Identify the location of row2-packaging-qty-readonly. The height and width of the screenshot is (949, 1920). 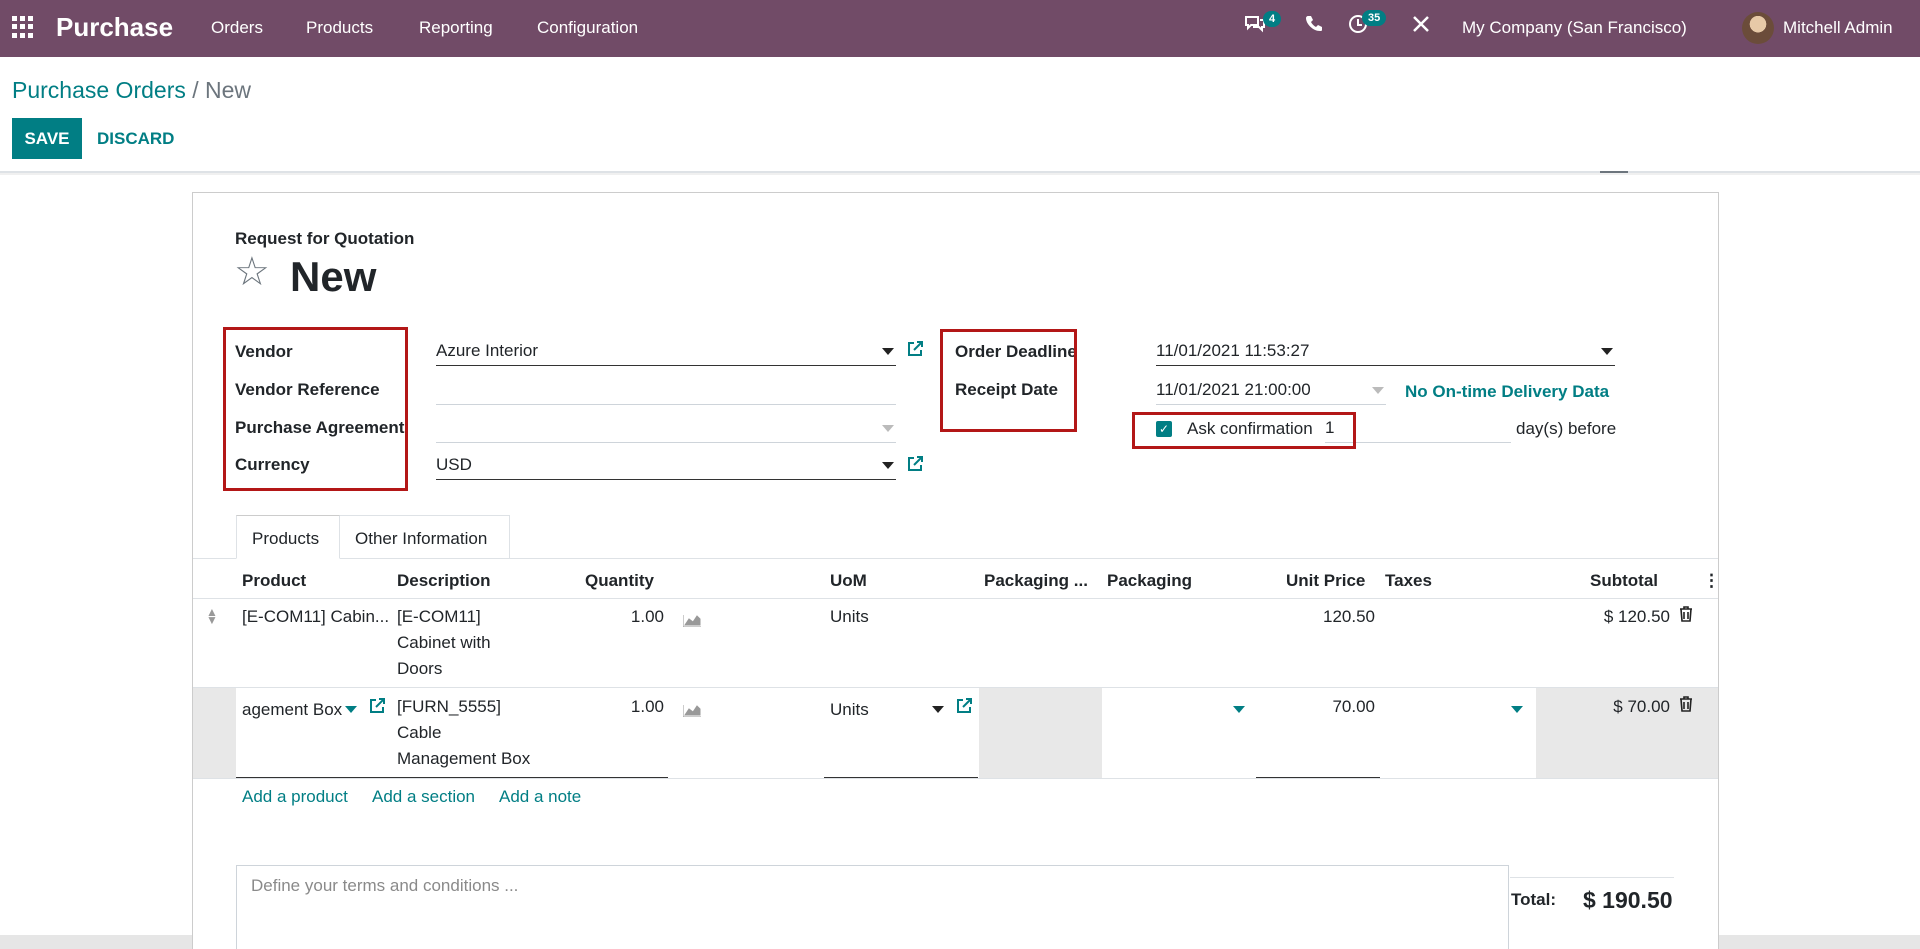
(1040, 733).